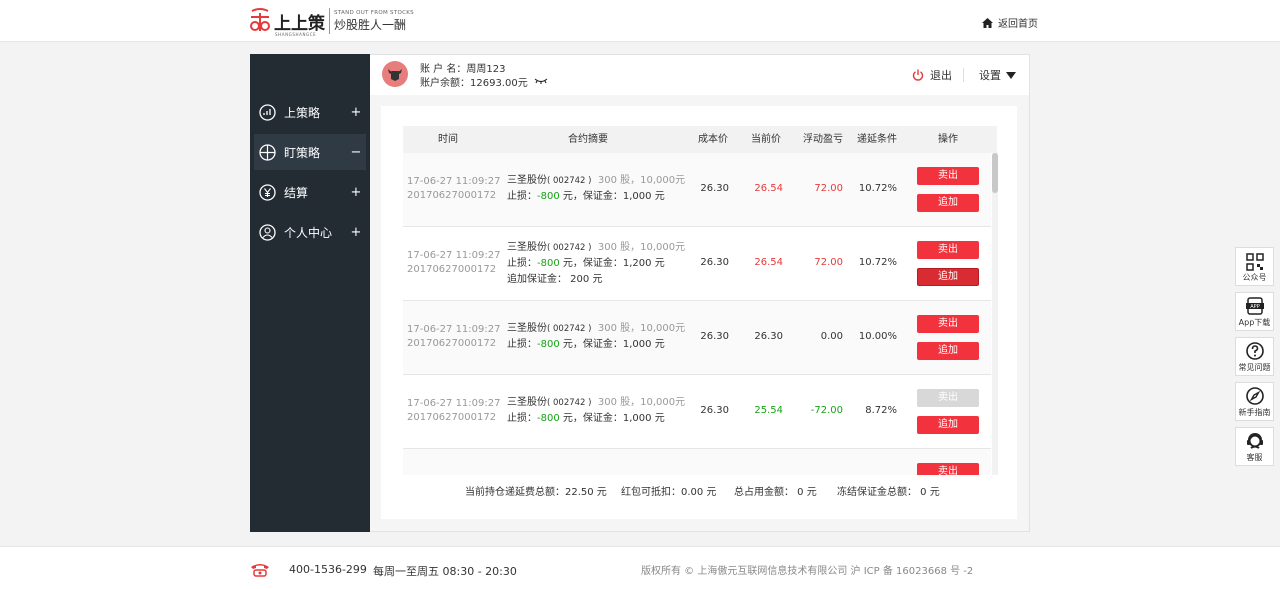 The width and height of the screenshot is (1280, 589). Describe the element at coordinates (310, 152) in the screenshot. I see `sidebar-item-watch-strategy: 盯策略 −` at that location.